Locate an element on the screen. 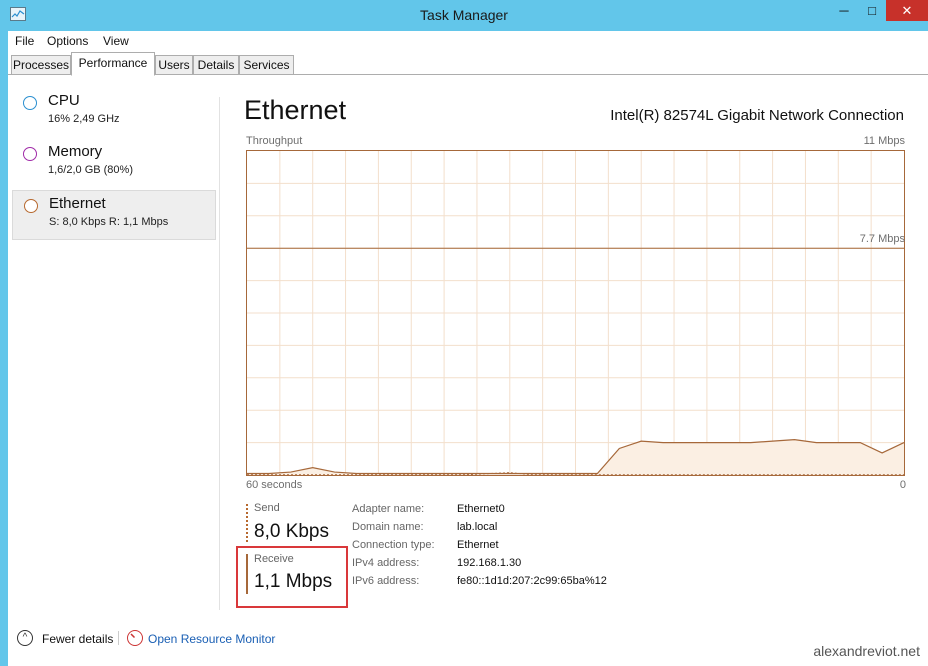  mid-scale-label: 7.7 Mbps is located at coordinates (882, 239).